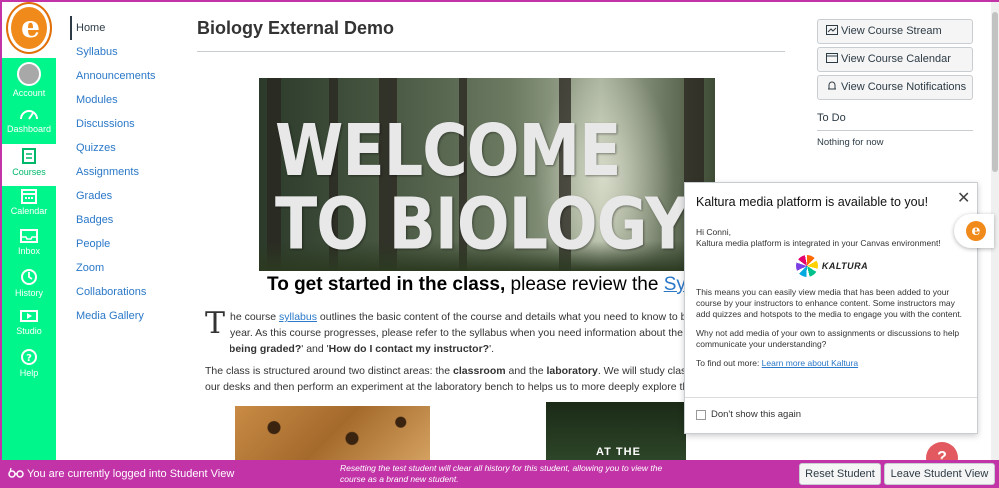 The height and width of the screenshot is (488, 999). Describe the element at coordinates (713, 232) in the screenshot. I see `kaltura-greeting: Hi Conni,` at that location.